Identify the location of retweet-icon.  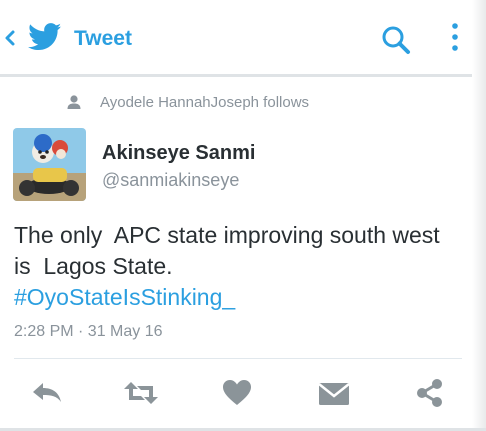
(141, 393).